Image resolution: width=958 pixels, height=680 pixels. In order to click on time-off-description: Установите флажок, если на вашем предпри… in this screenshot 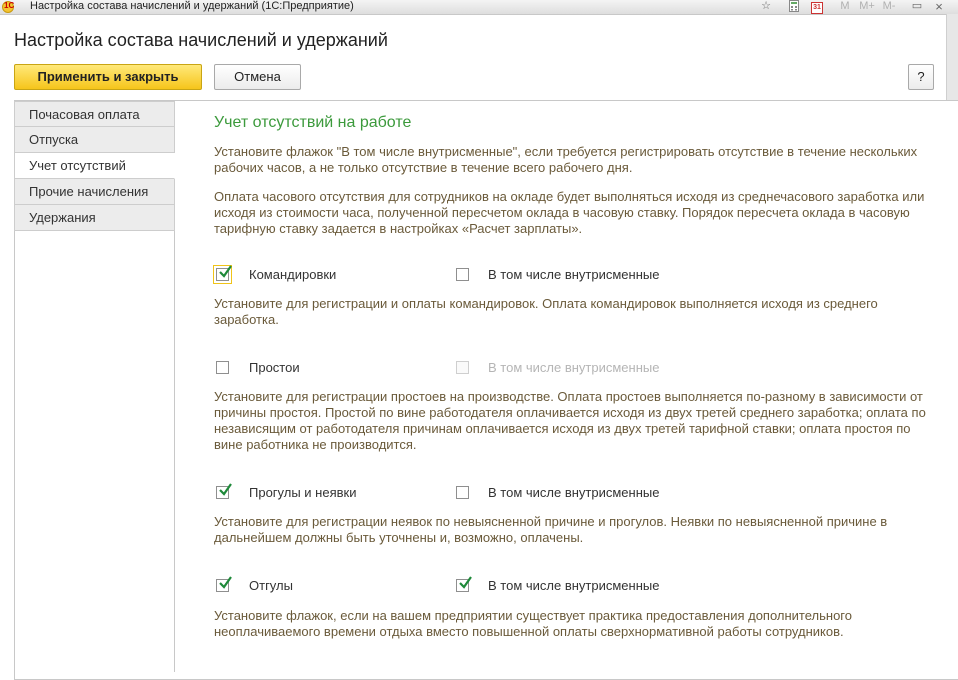, I will do `click(574, 624)`.